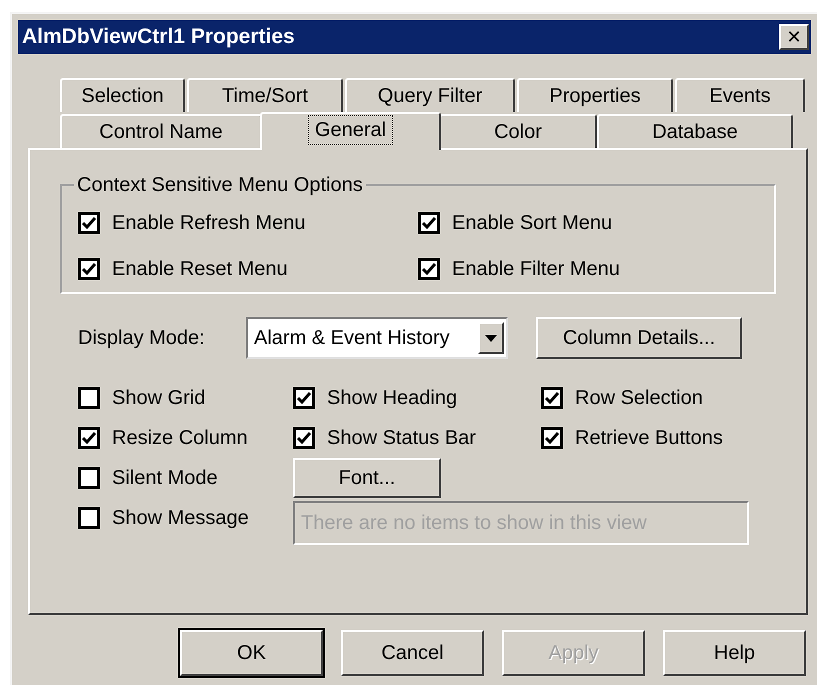  I want to click on tab: Selection, so click(122, 95).